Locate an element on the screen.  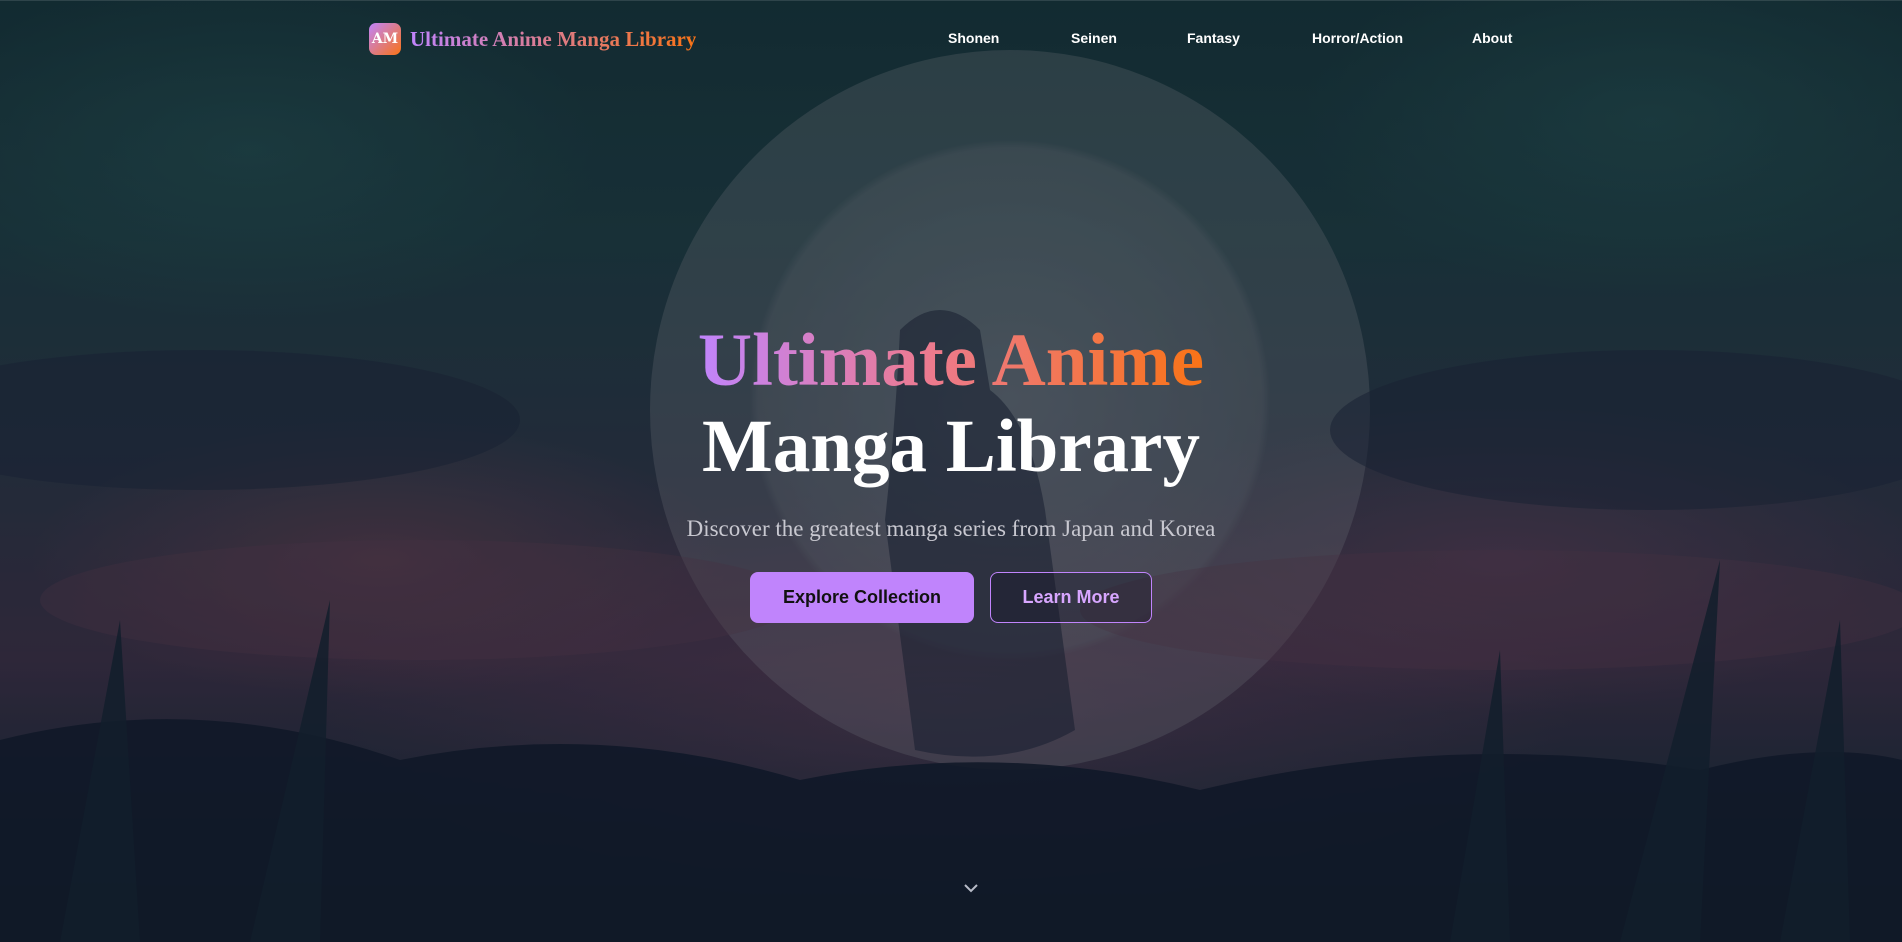
nav-link-shonen: Shonen is located at coordinates (973, 38).